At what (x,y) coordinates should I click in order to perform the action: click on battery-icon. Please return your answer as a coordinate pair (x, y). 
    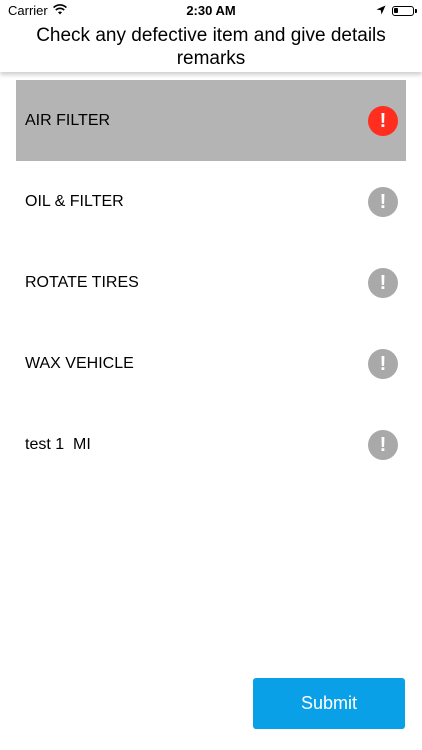
    Looking at the image, I should click on (404, 10).